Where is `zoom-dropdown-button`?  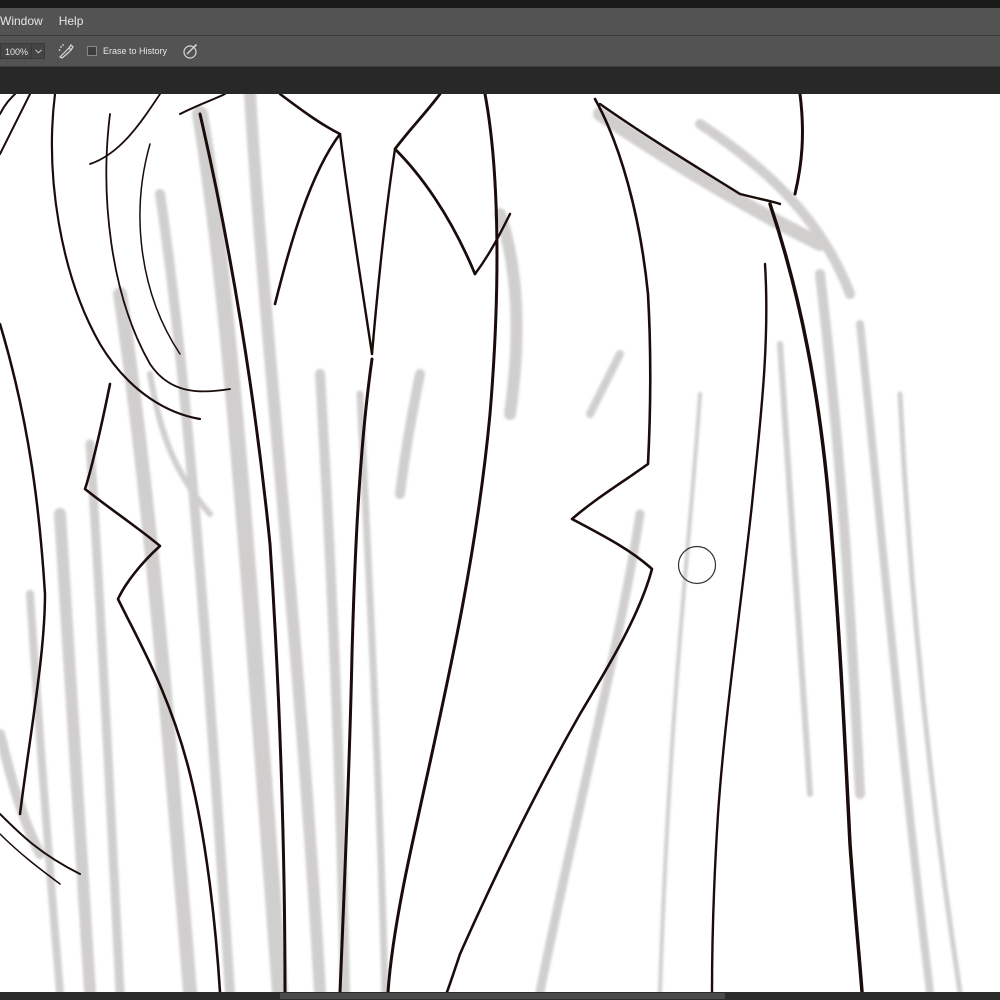
zoom-dropdown-button is located at coordinates (38, 51).